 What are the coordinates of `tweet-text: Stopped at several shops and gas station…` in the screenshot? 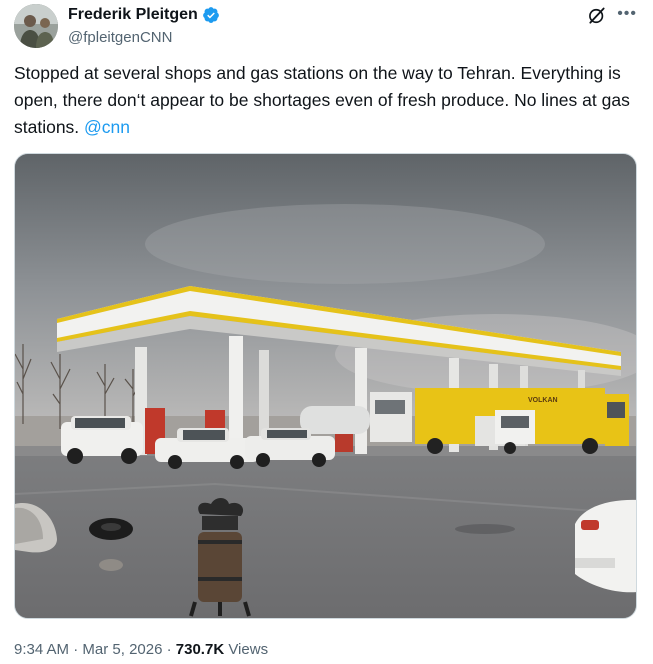 It's located at (326, 100).